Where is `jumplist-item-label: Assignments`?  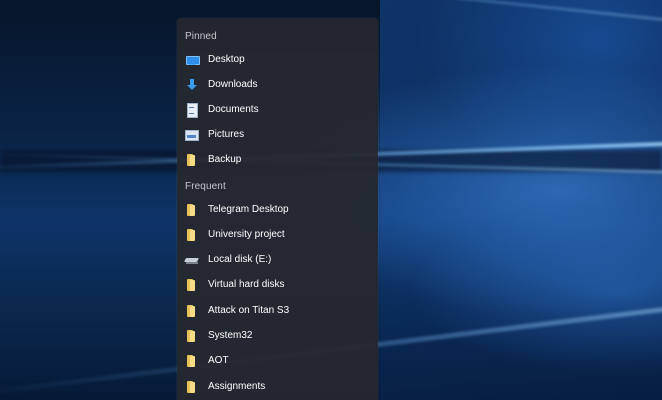 jumplist-item-label: Assignments is located at coordinates (237, 386).